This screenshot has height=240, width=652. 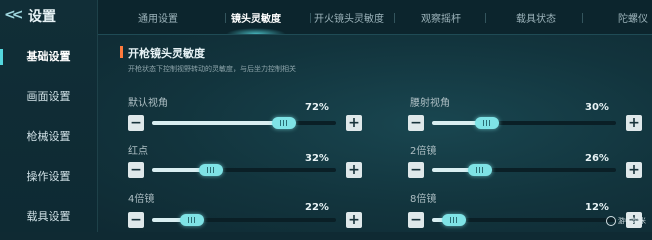 What do you see at coordinates (138, 151) in the screenshot?
I see `slider-label: 红点` at bounding box center [138, 151].